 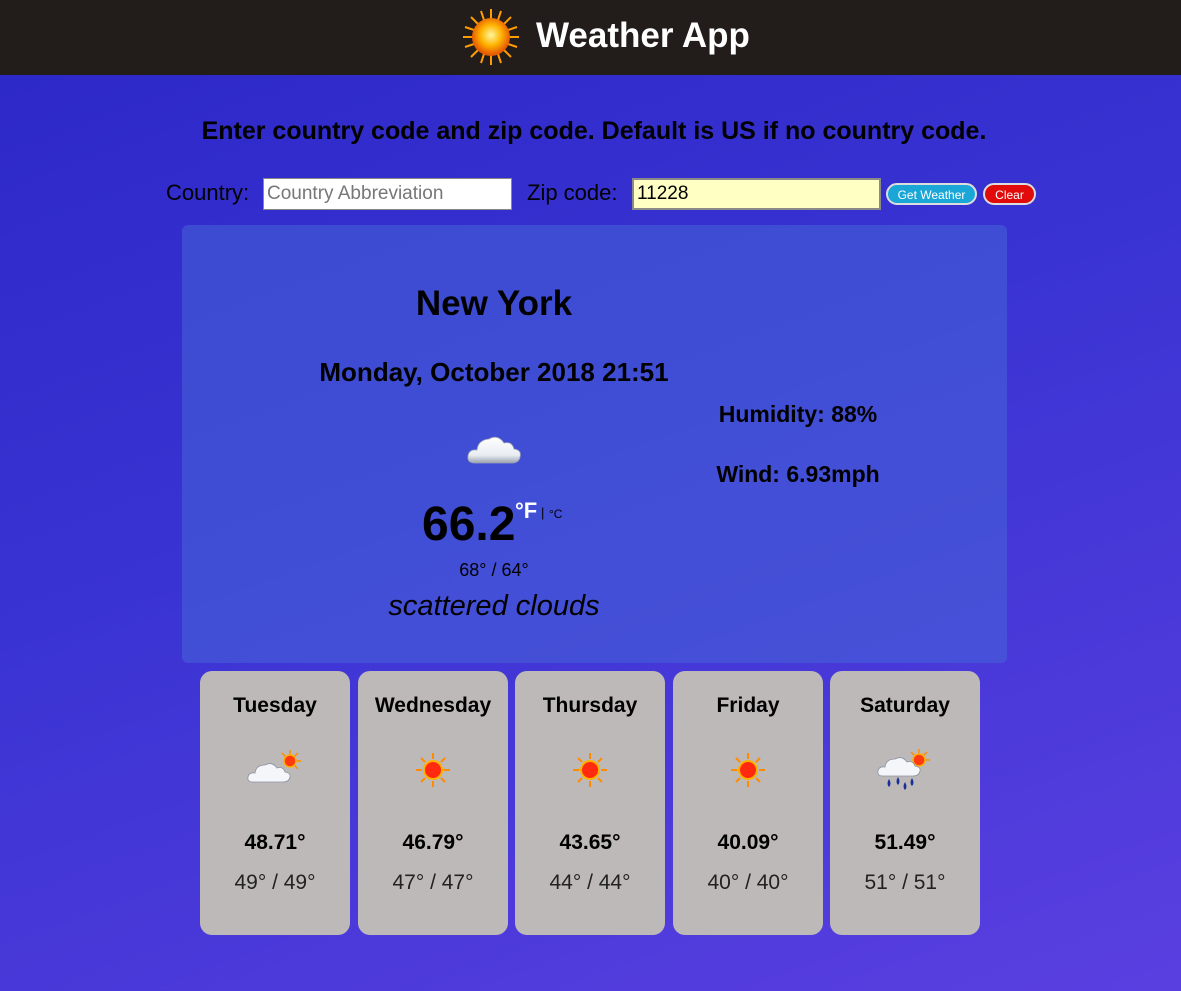 I want to click on forecast-temp: 40.09°, so click(x=748, y=842).